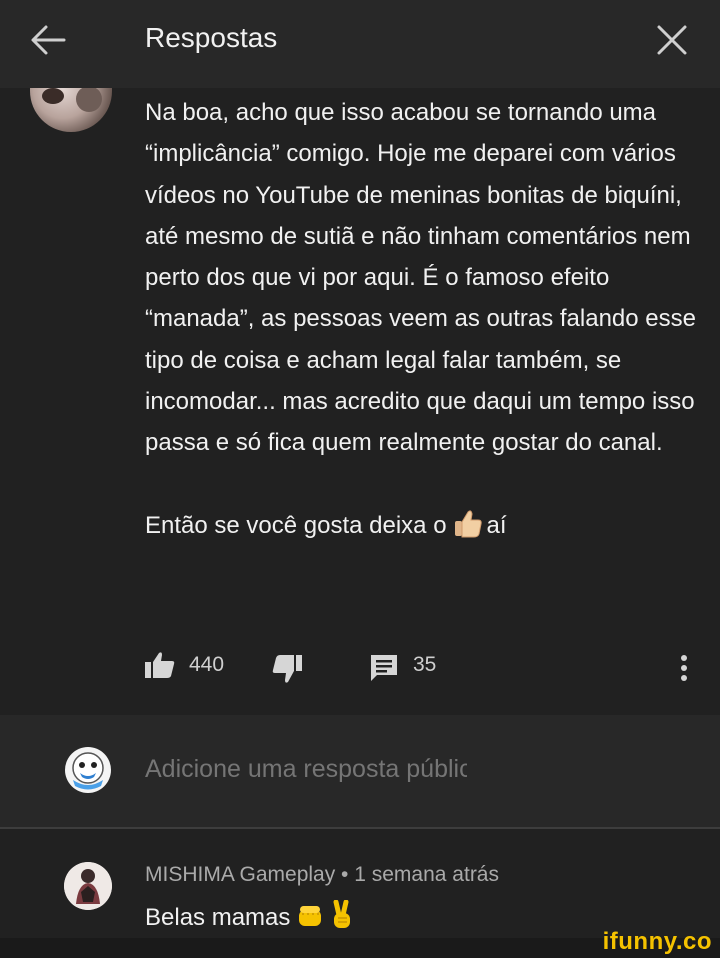 The height and width of the screenshot is (958, 720). What do you see at coordinates (672, 40) in the screenshot?
I see `close-icon` at bounding box center [672, 40].